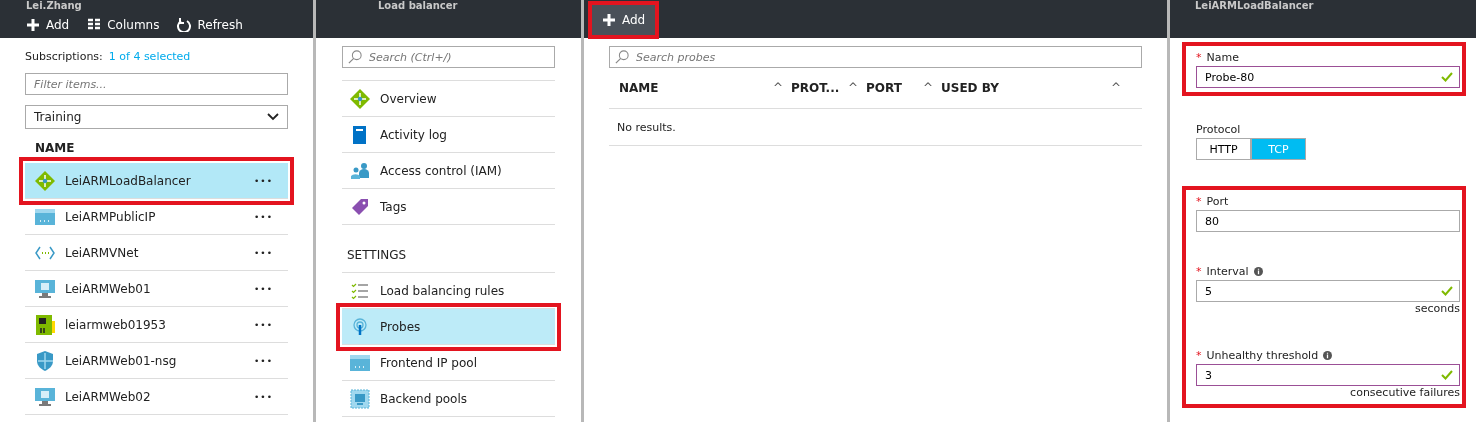  What do you see at coordinates (121, 360) in the screenshot?
I see `resource-name: LeiARMWeb01-nsg` at bounding box center [121, 360].